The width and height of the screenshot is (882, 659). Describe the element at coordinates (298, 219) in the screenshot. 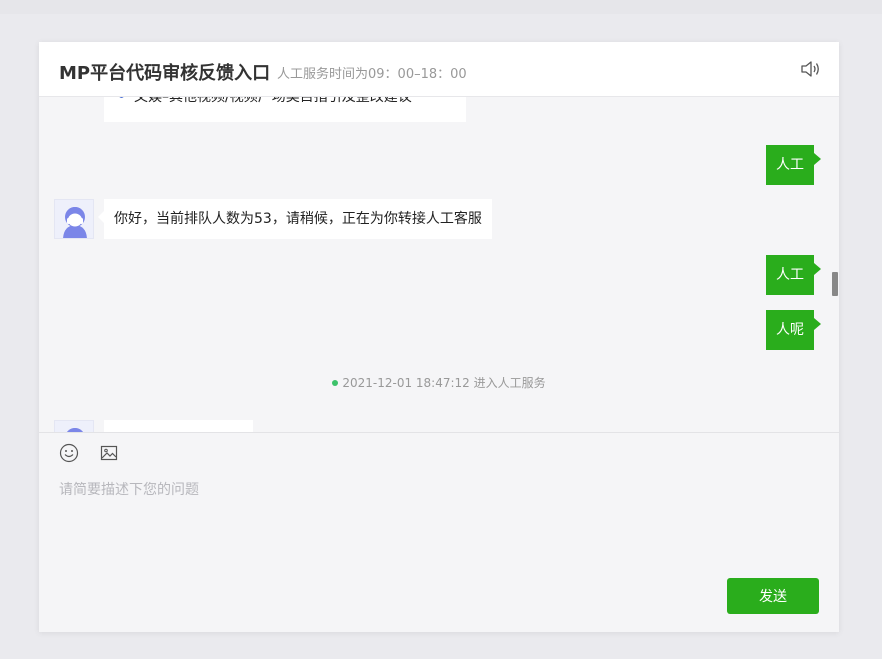

I see `message-text: 你好，当前排队人数为53，请稍候，正在为你转接人工客服` at that location.